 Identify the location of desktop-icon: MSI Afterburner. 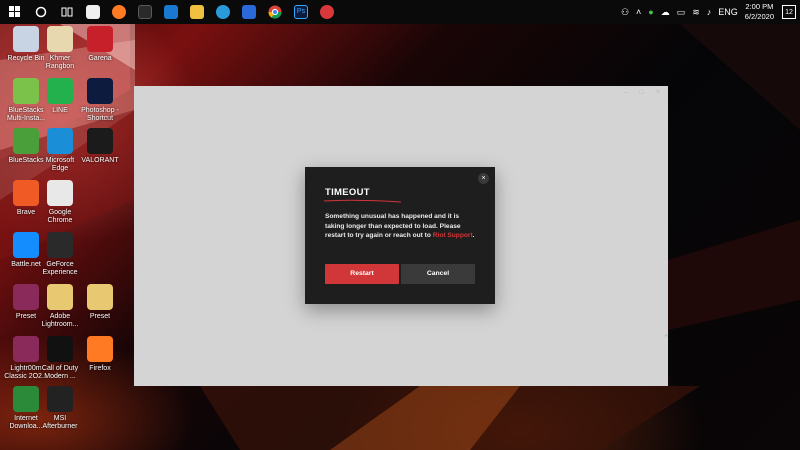
(60, 408).